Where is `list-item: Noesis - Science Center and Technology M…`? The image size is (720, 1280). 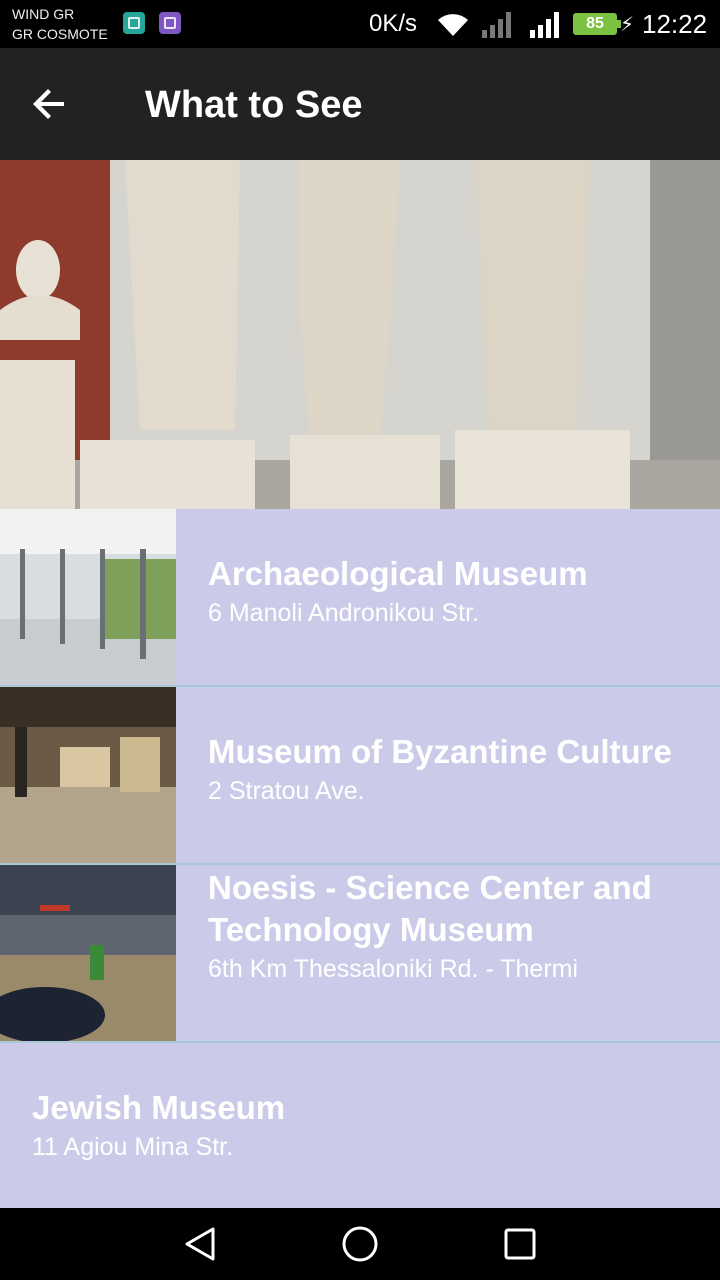 list-item: Noesis - Science Center and Technology M… is located at coordinates (360, 954).